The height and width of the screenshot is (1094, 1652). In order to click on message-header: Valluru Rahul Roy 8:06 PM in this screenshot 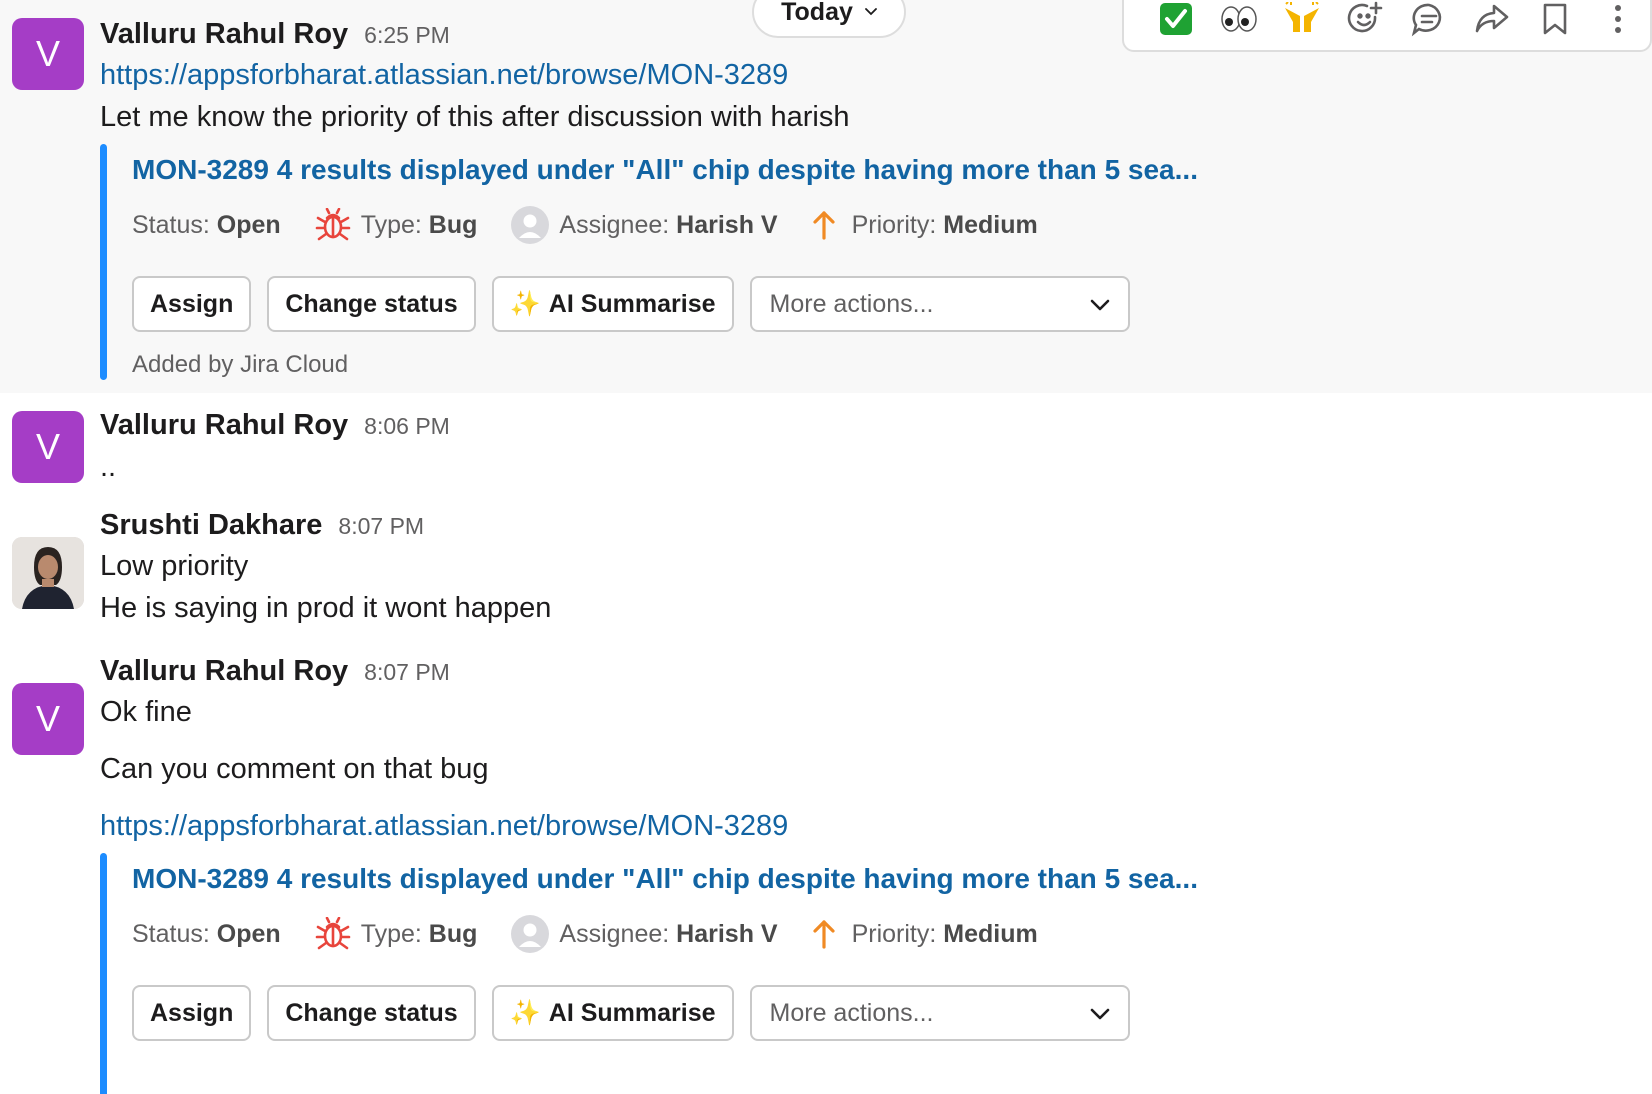, I will do `click(275, 425)`.